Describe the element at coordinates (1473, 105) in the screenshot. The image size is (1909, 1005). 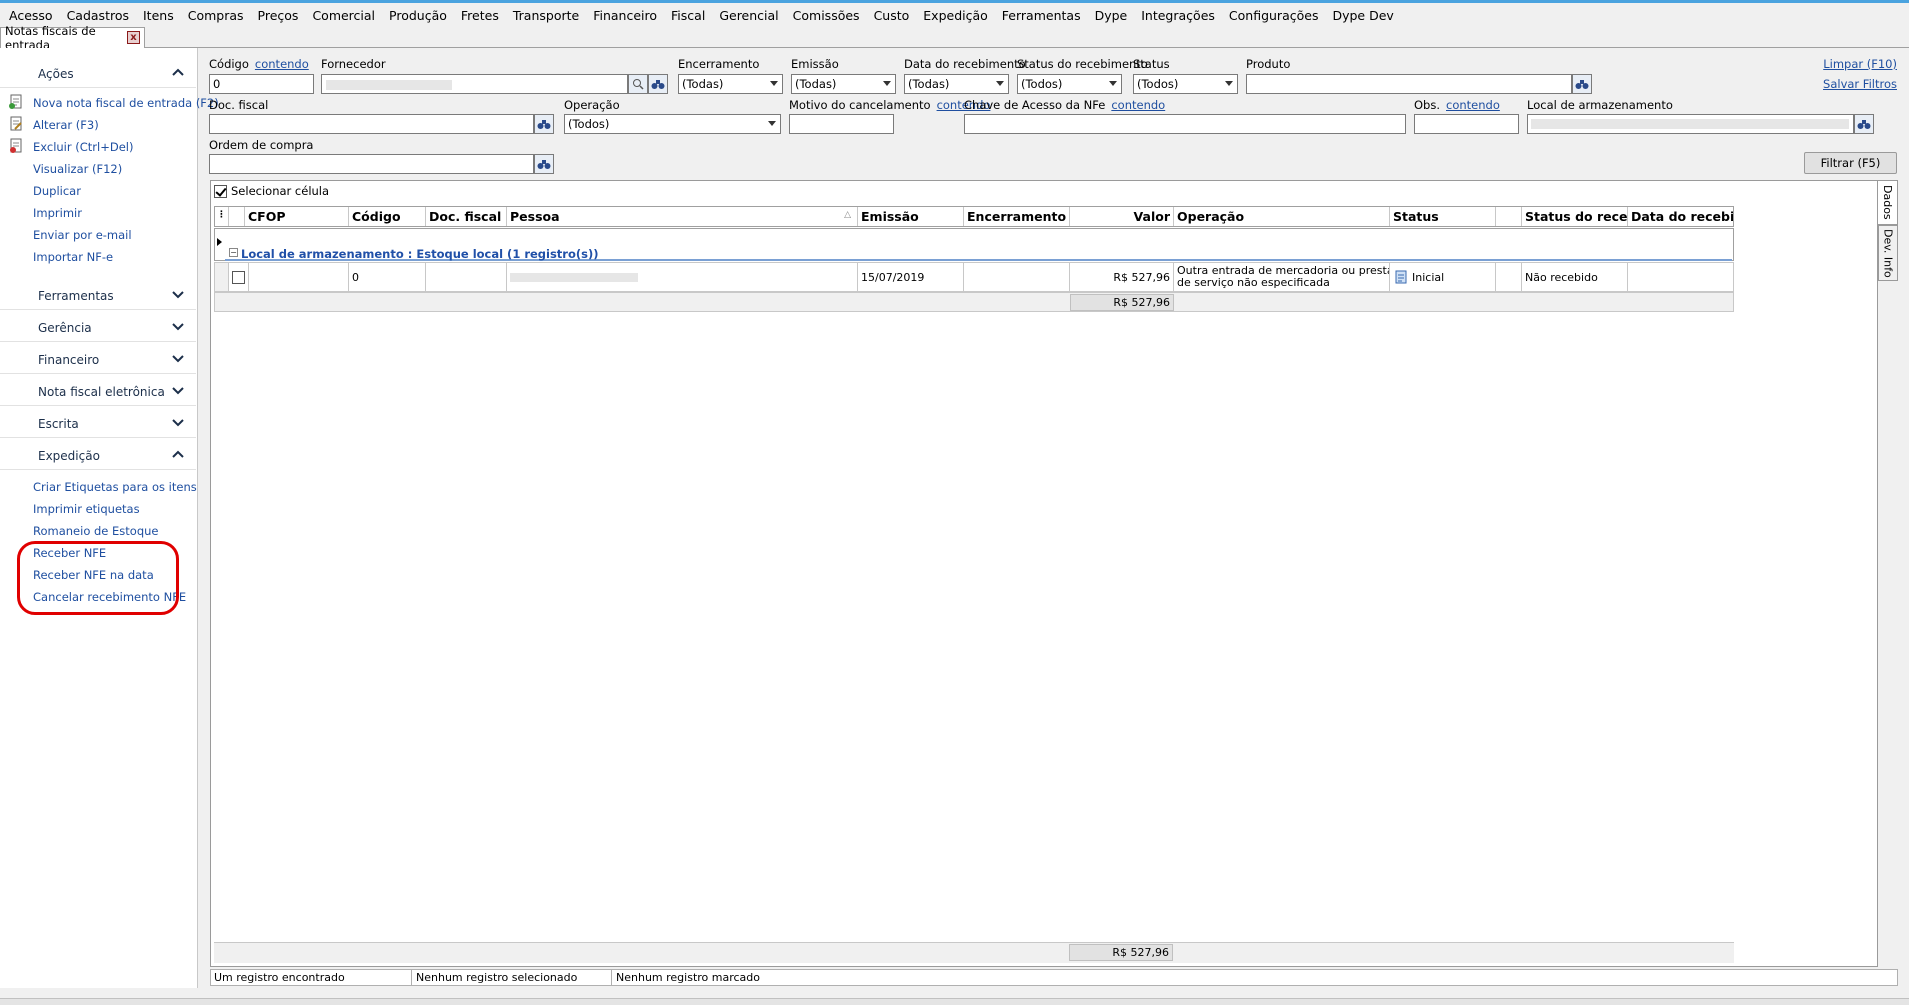
I see `obs-contendo-link: contendo` at that location.